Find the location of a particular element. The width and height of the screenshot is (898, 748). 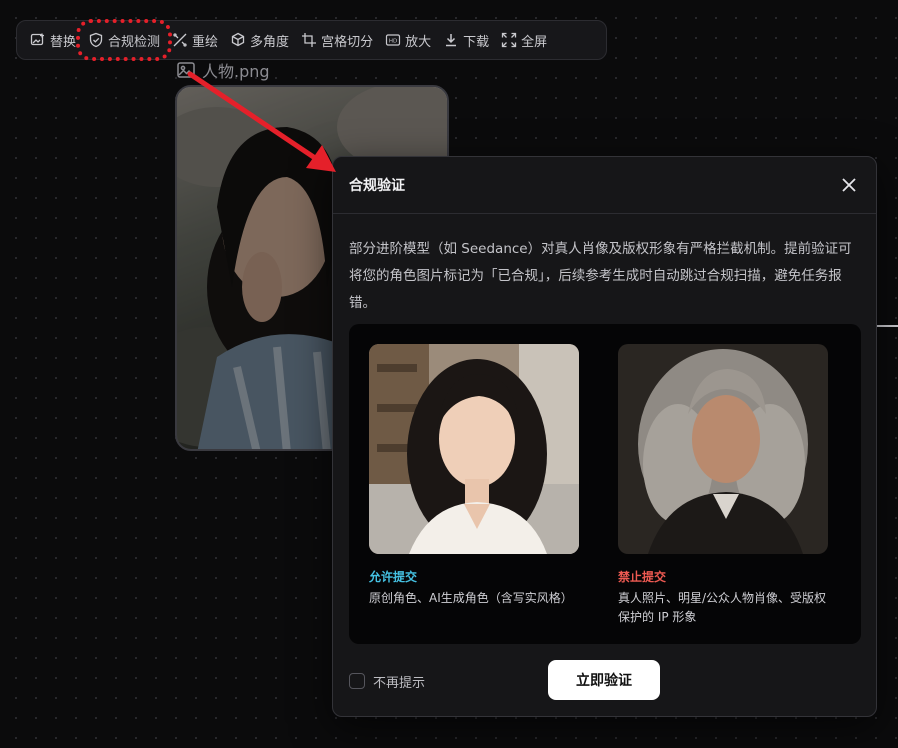

forbidden-example: 禁止提交 真人照片、明星/公众人物肖像、受版权保护的 IP 形象 is located at coordinates (723, 485).